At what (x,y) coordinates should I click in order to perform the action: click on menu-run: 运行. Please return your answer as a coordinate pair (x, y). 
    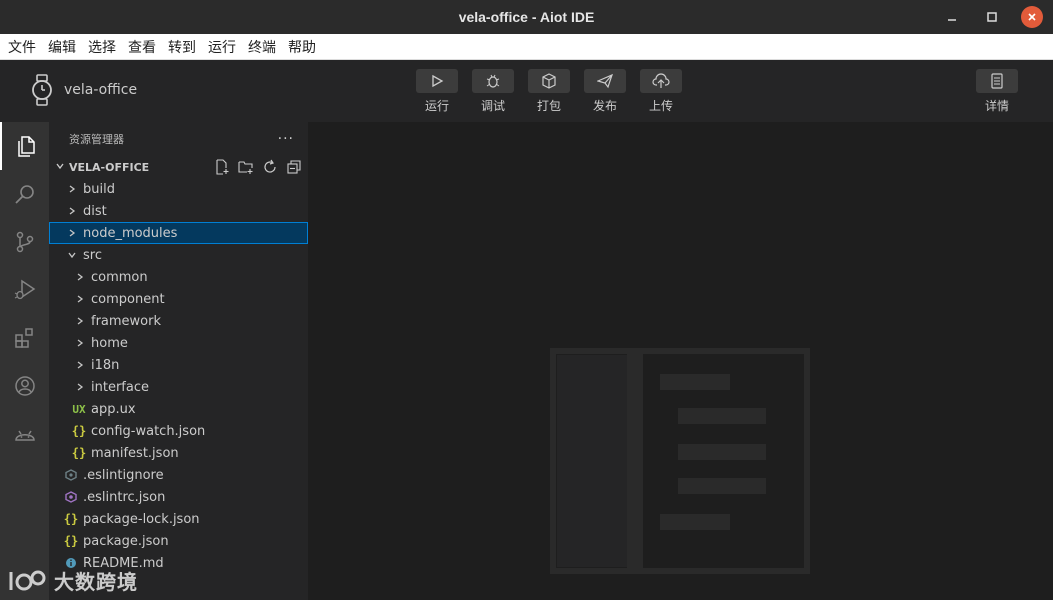
    Looking at the image, I should click on (222, 47).